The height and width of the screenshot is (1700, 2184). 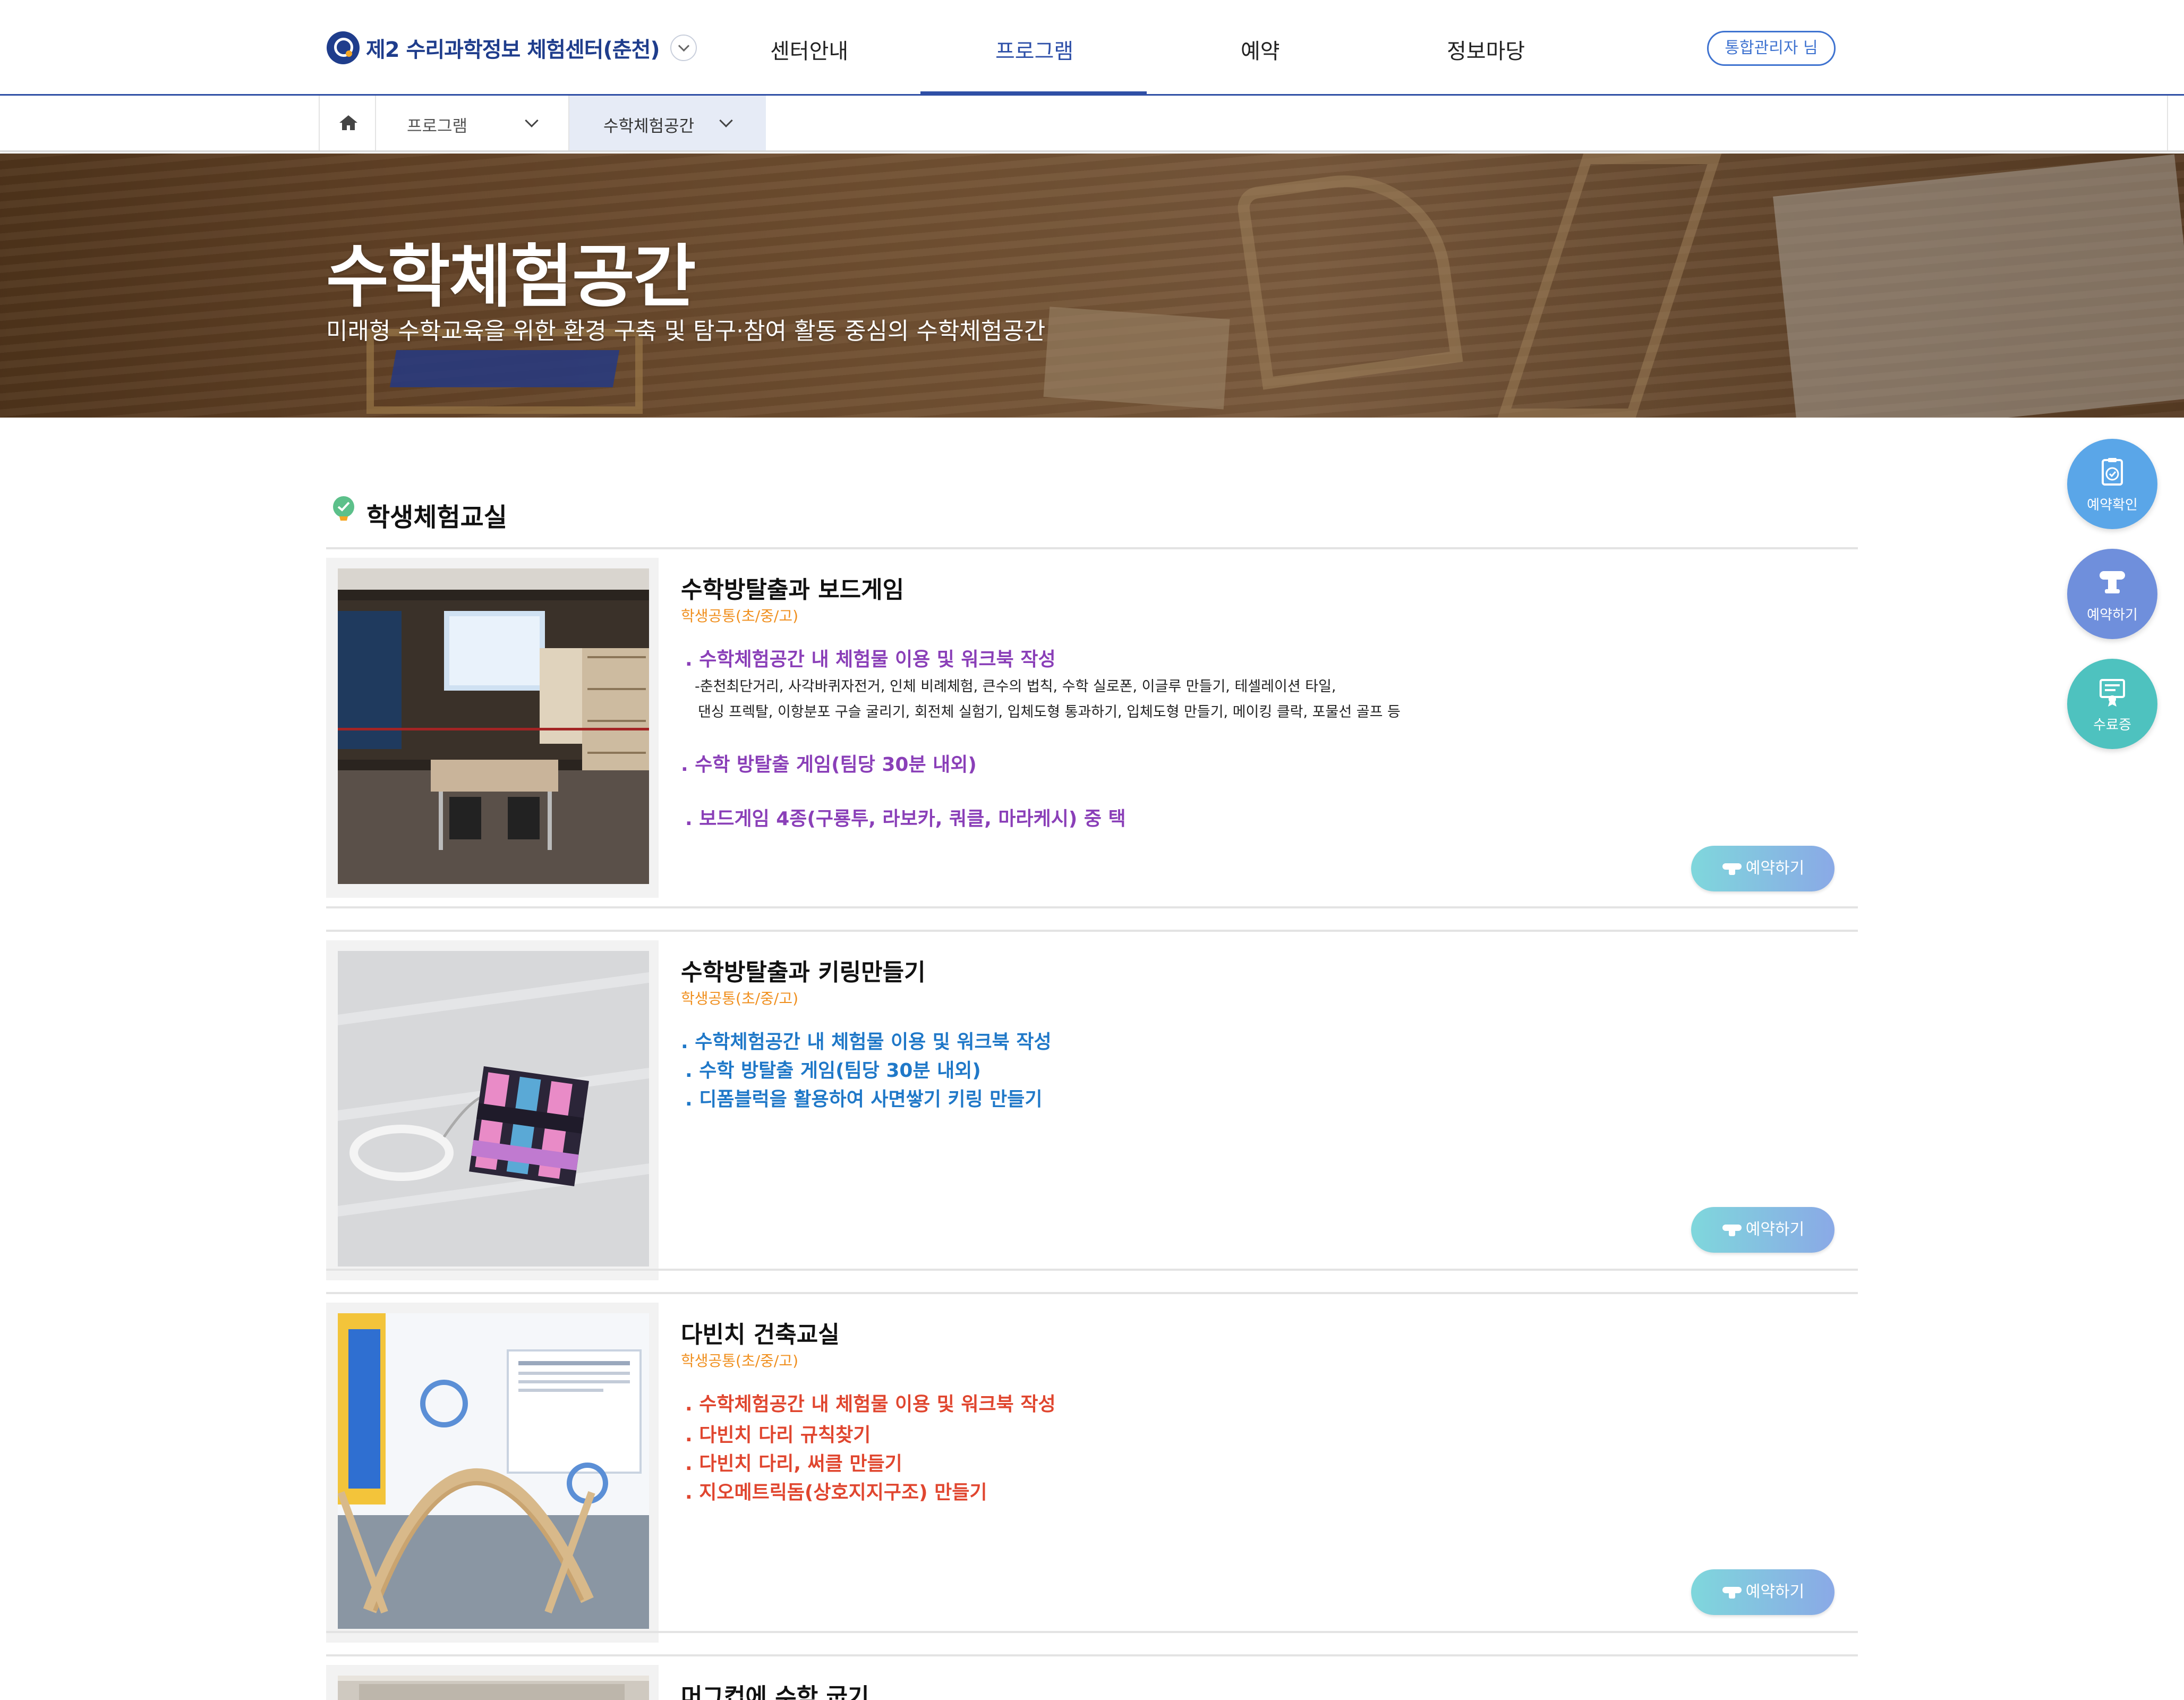 I want to click on program-title: 머그컵에 수학 굽기, so click(x=775, y=1692).